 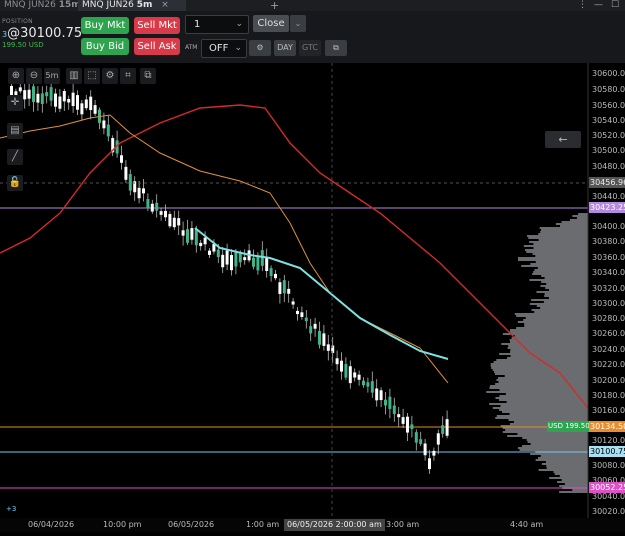 What do you see at coordinates (15, 103) in the screenshot?
I see `crosshair-tool-icon: ✛` at bounding box center [15, 103].